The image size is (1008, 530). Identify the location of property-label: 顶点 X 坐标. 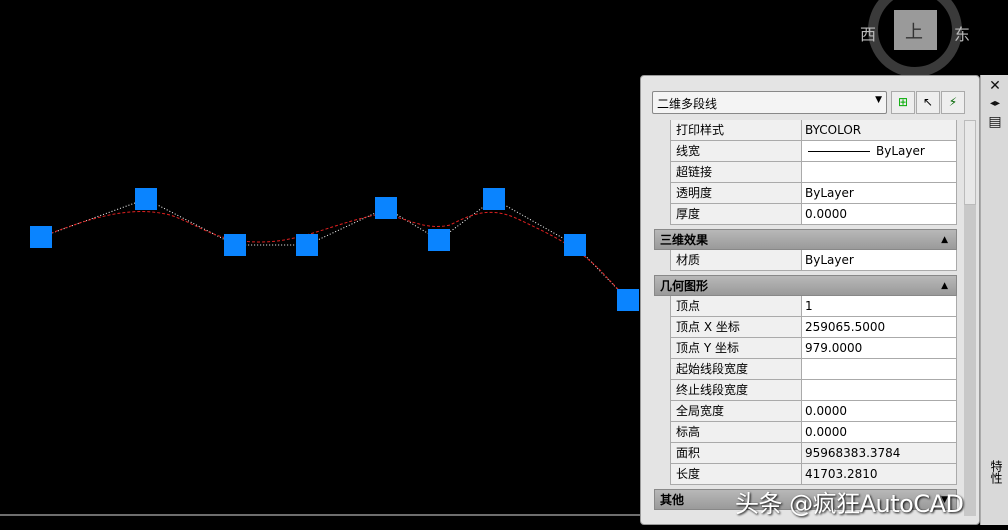
(736, 327).